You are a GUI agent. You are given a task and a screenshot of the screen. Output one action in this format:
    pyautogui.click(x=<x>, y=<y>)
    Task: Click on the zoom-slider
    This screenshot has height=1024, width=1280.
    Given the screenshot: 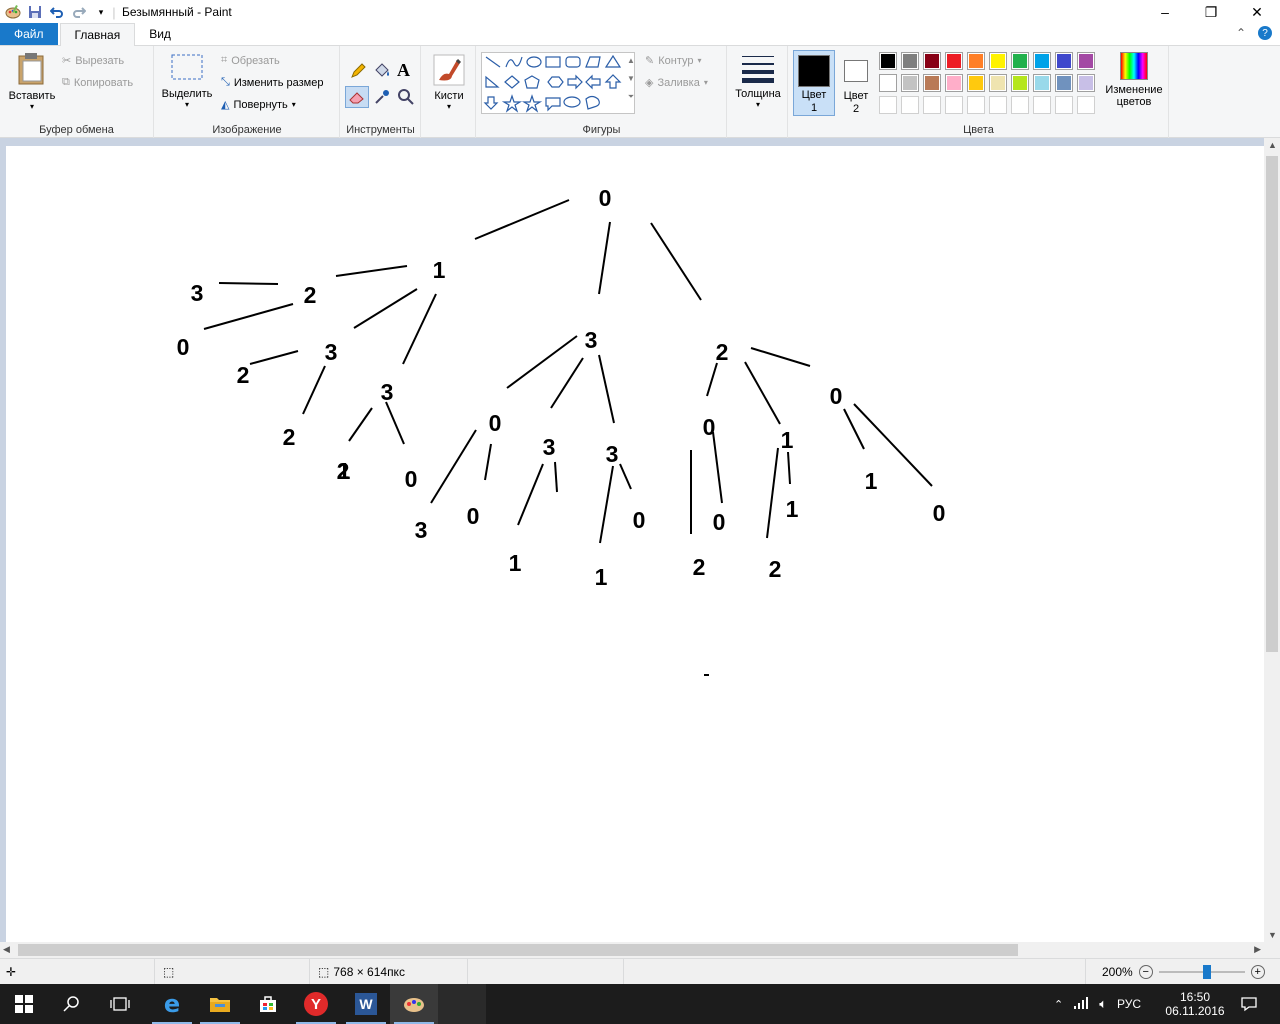 What is the action you would take?
    pyautogui.click(x=1201, y=972)
    